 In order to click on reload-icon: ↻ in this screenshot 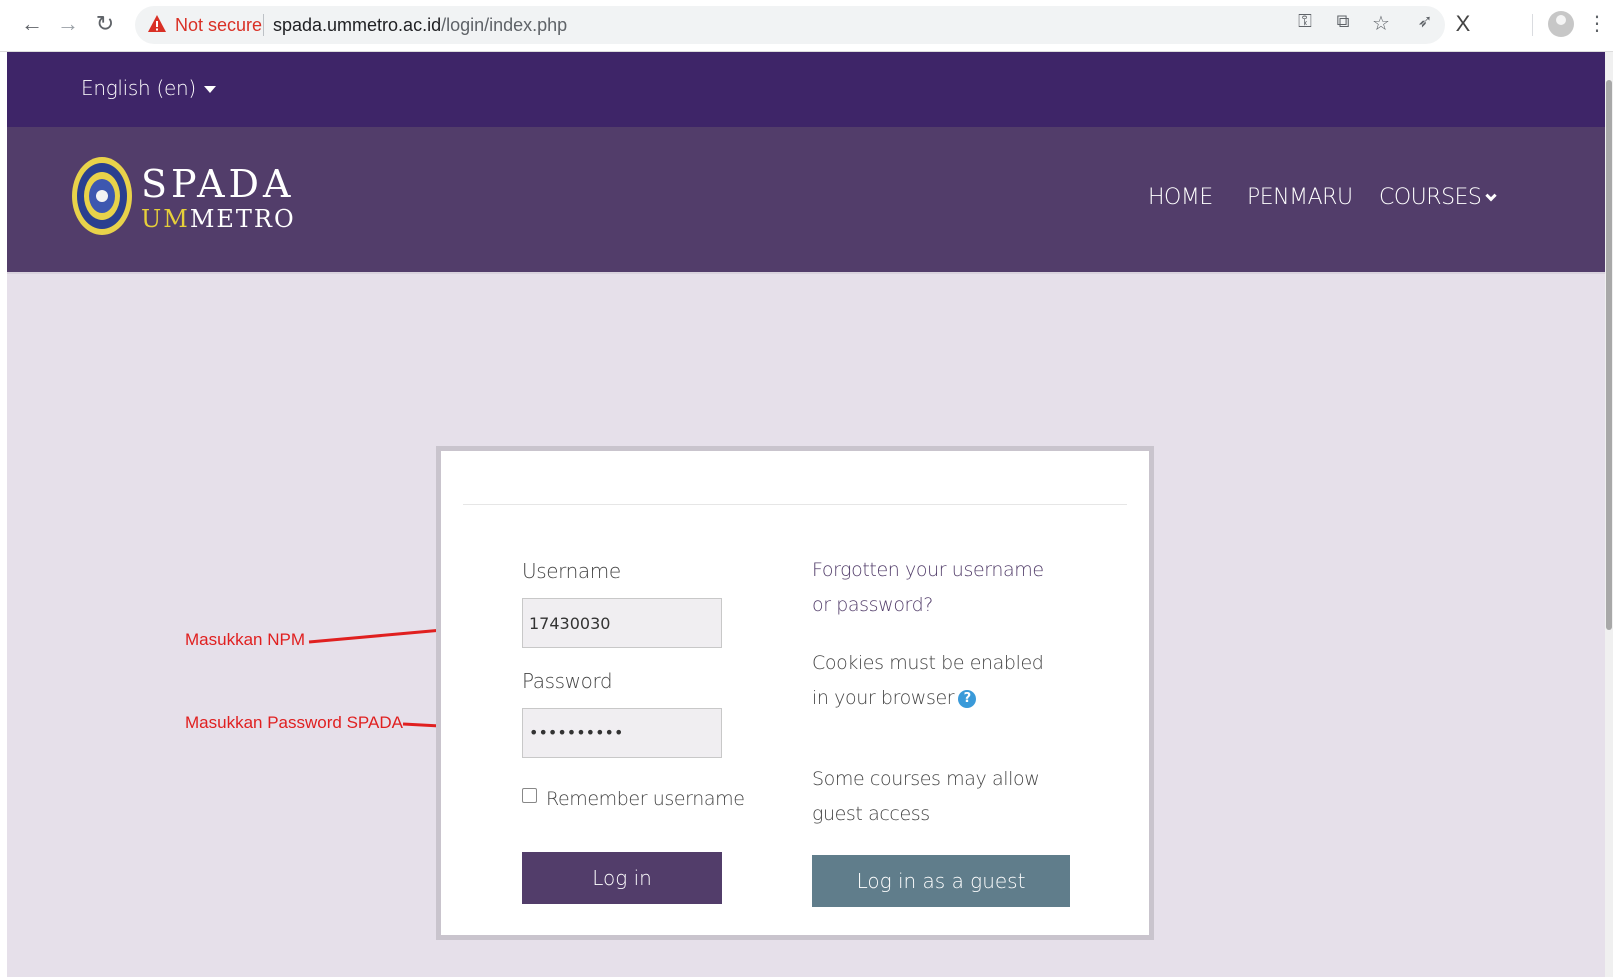, I will do `click(105, 24)`.